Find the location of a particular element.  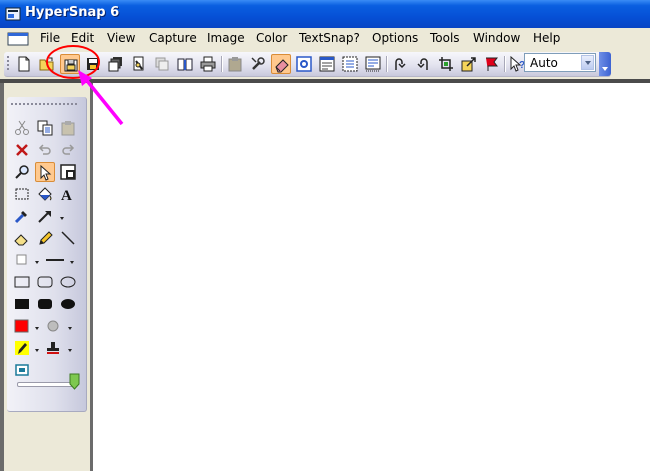

menu-options: Options is located at coordinates (395, 38).